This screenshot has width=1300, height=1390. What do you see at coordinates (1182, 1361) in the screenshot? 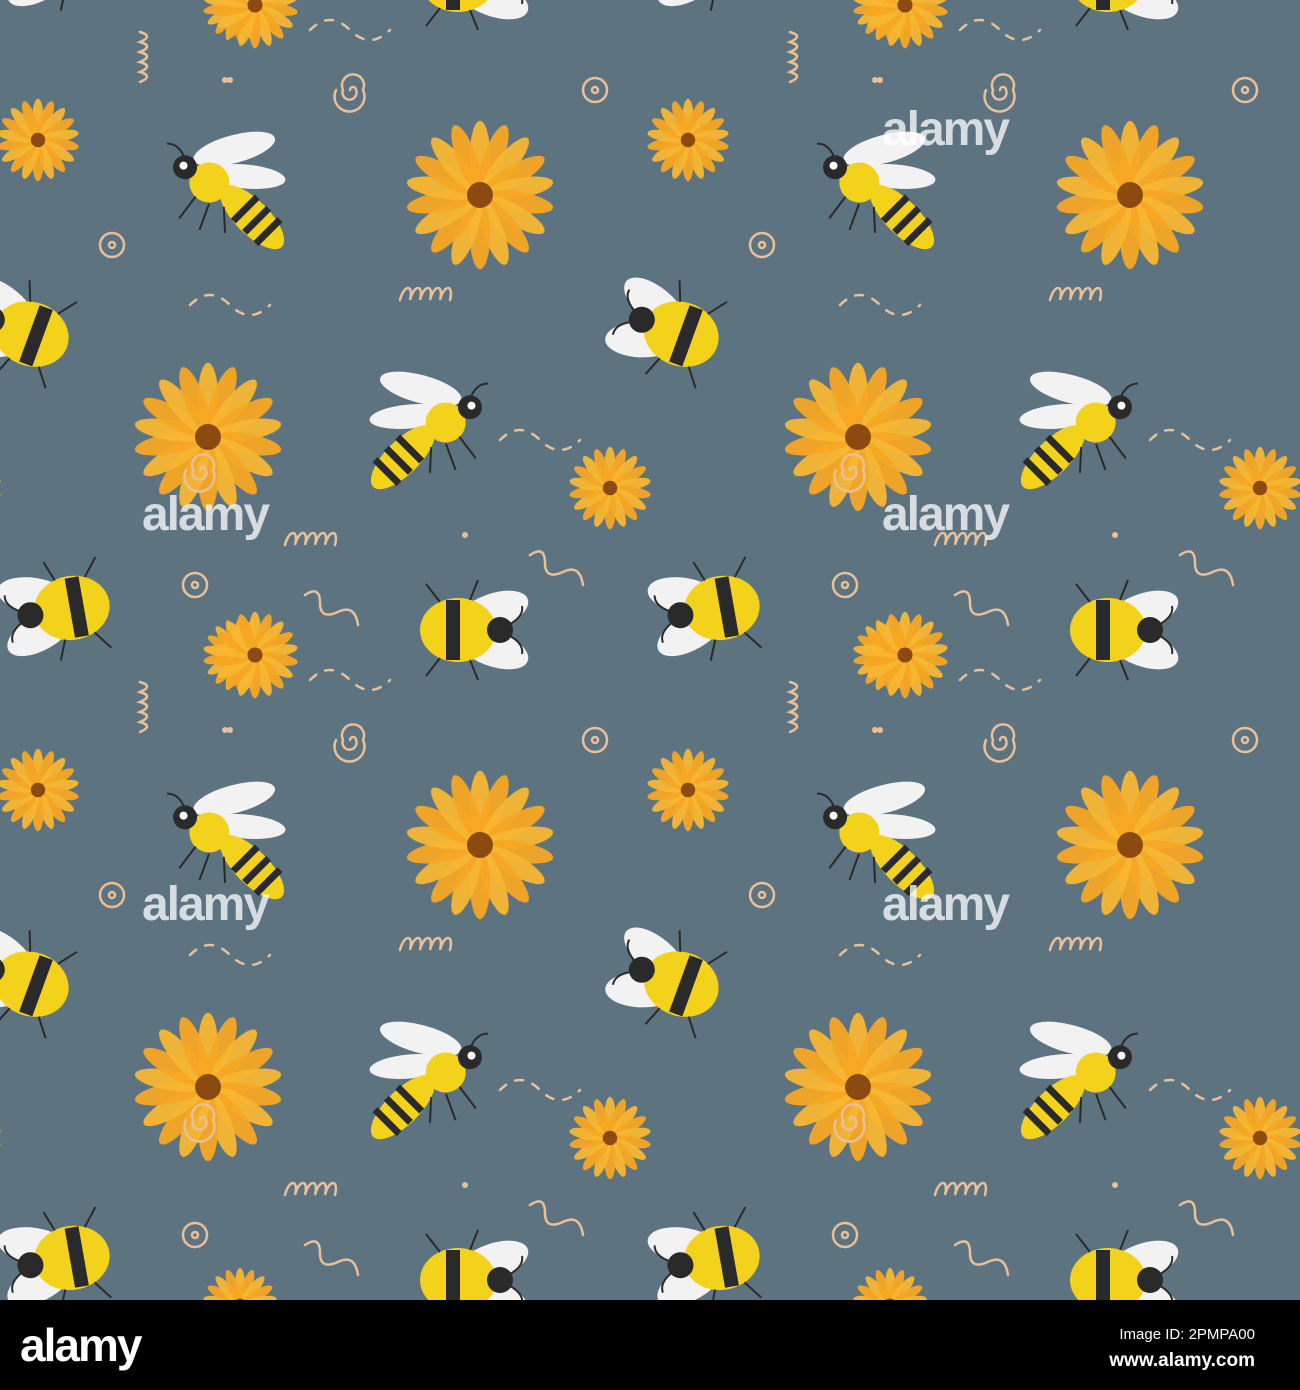
I see `site-url: www.alamy.com` at bounding box center [1182, 1361].